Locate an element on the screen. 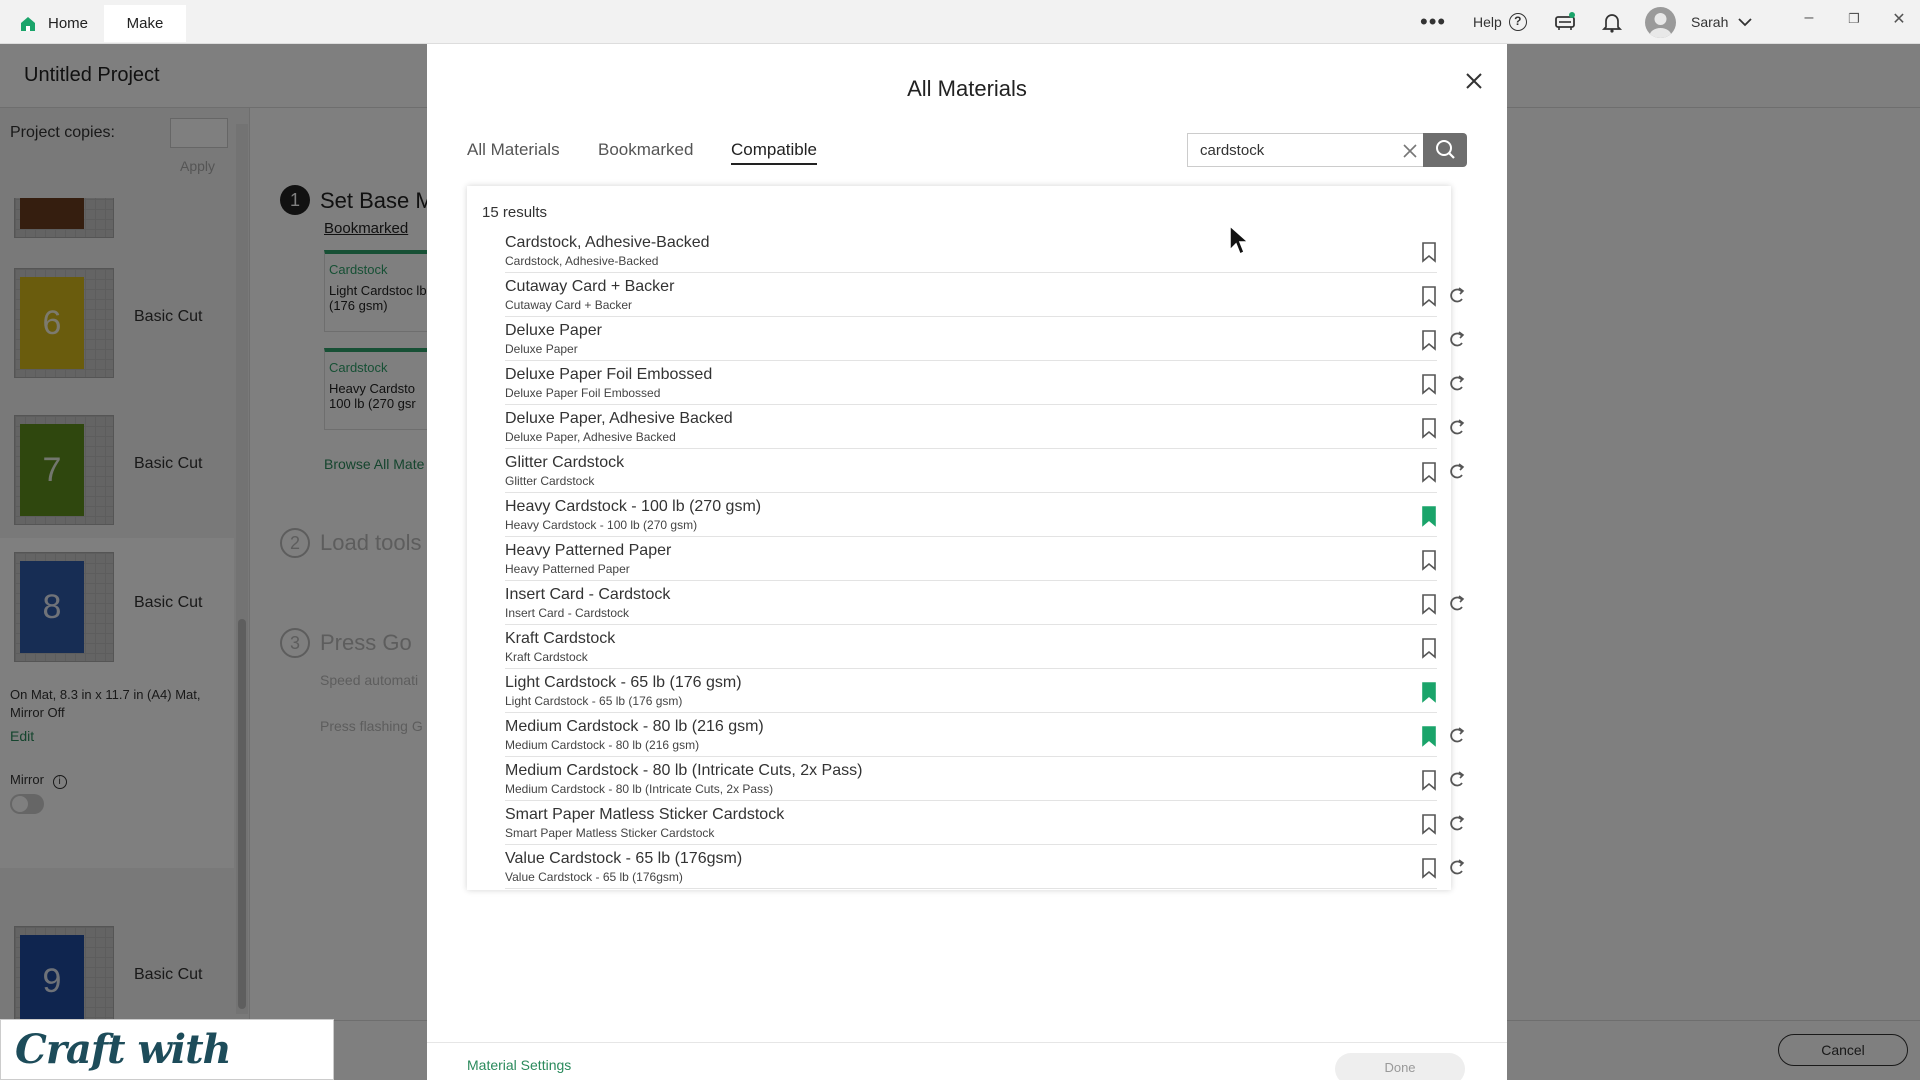 Image resolution: width=1920 pixels, height=1080 pixels. material-subtitle: Cutaway Card + Backer is located at coordinates (569, 305).